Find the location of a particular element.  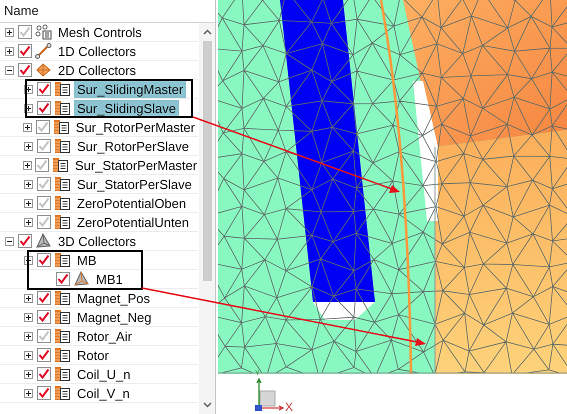

tree-item: Sur_SlidingSlave is located at coordinates (127, 108).